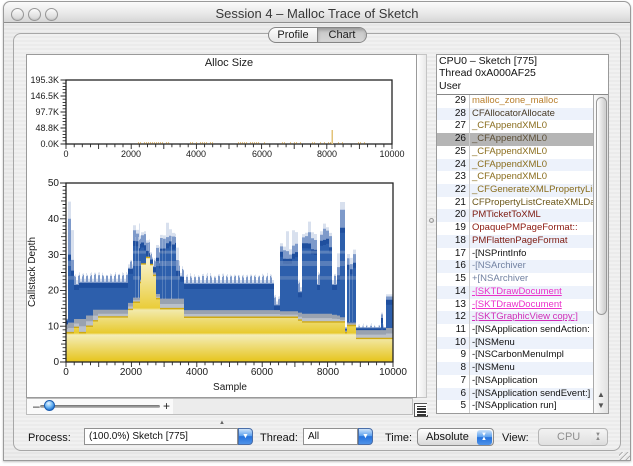  I want to click on svg-text: 146.5K, so click(44, 96).